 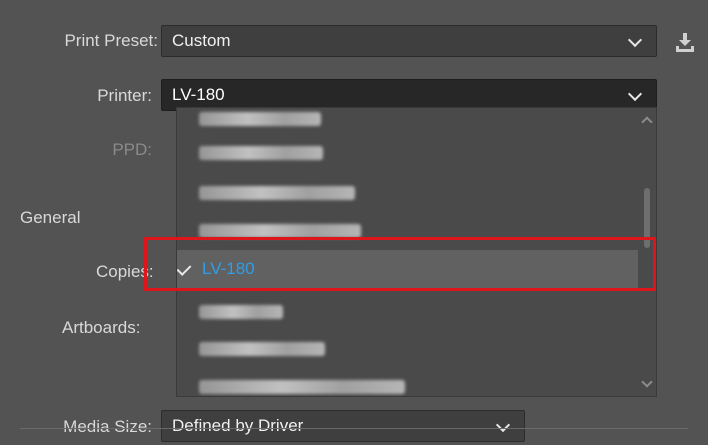 What do you see at coordinates (343, 426) in the screenshot?
I see `media-size-dropdown: Defined by Driver` at bounding box center [343, 426].